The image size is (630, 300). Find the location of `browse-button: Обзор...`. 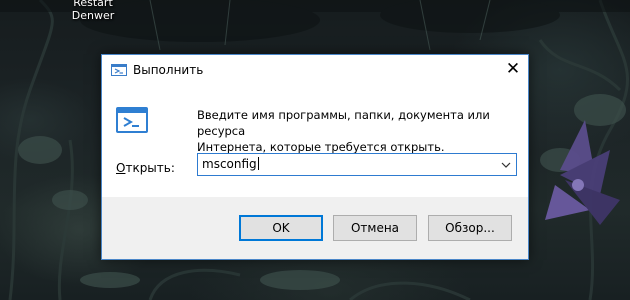

browse-button: Обзор... is located at coordinates (470, 228).